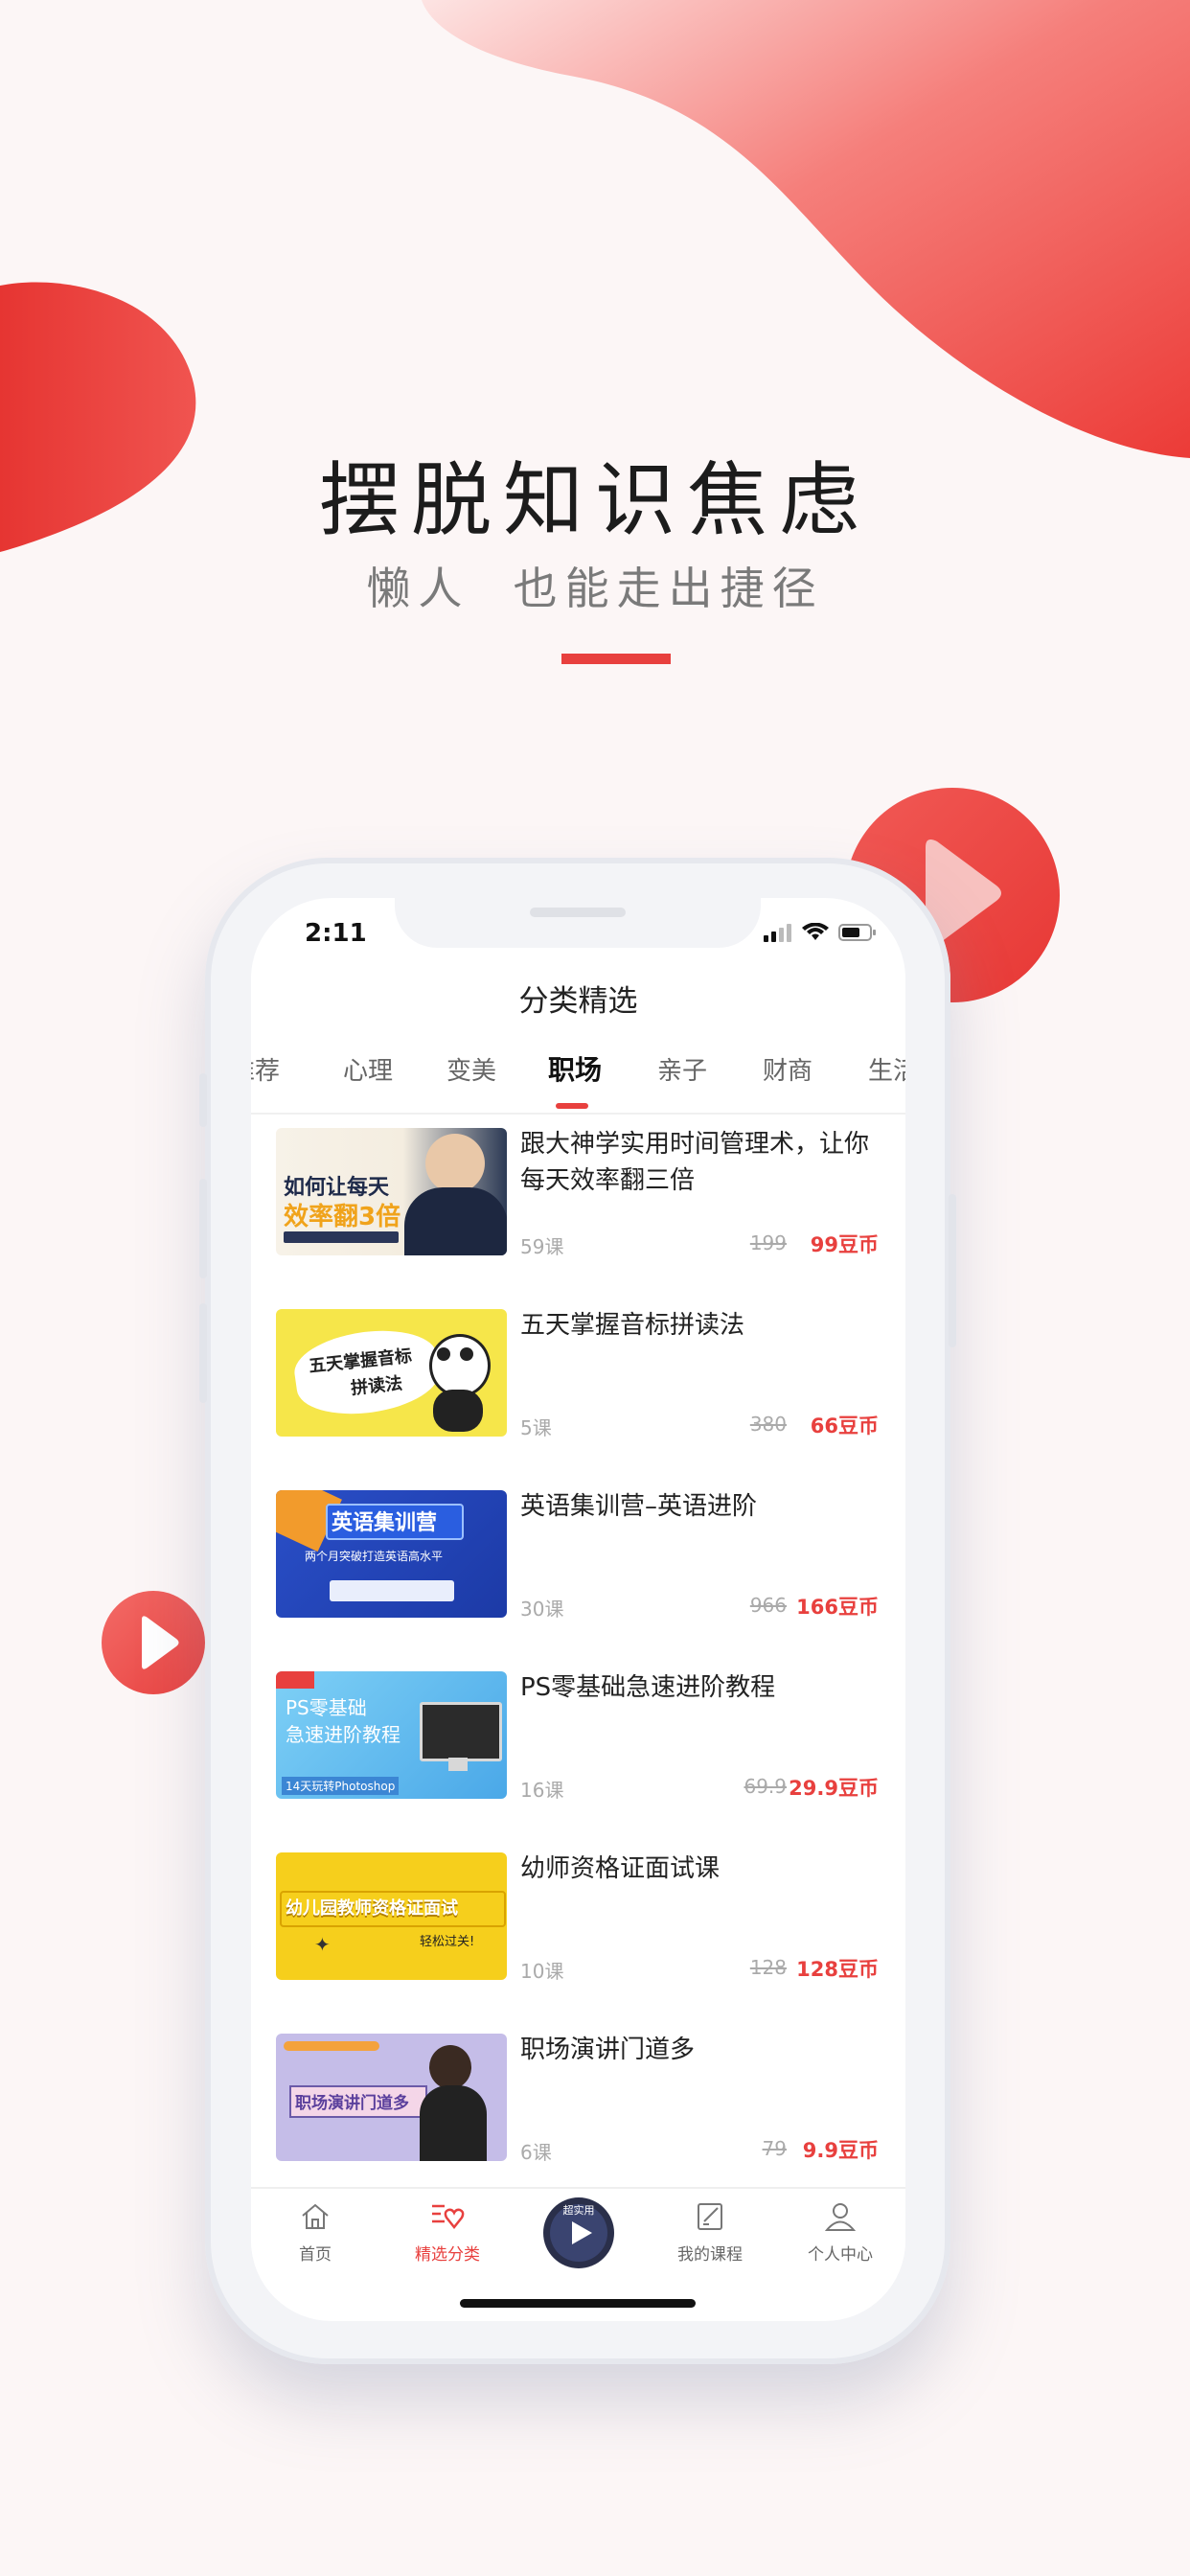  I want to click on top-right-blob, so click(806, 229).